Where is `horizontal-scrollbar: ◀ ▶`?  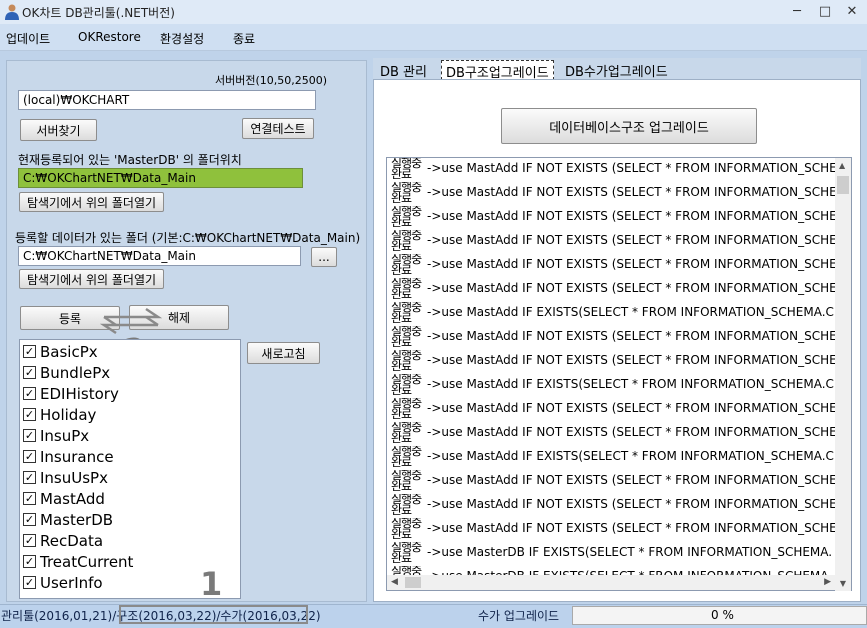 horizontal-scrollbar: ◀ ▶ is located at coordinates (611, 582).